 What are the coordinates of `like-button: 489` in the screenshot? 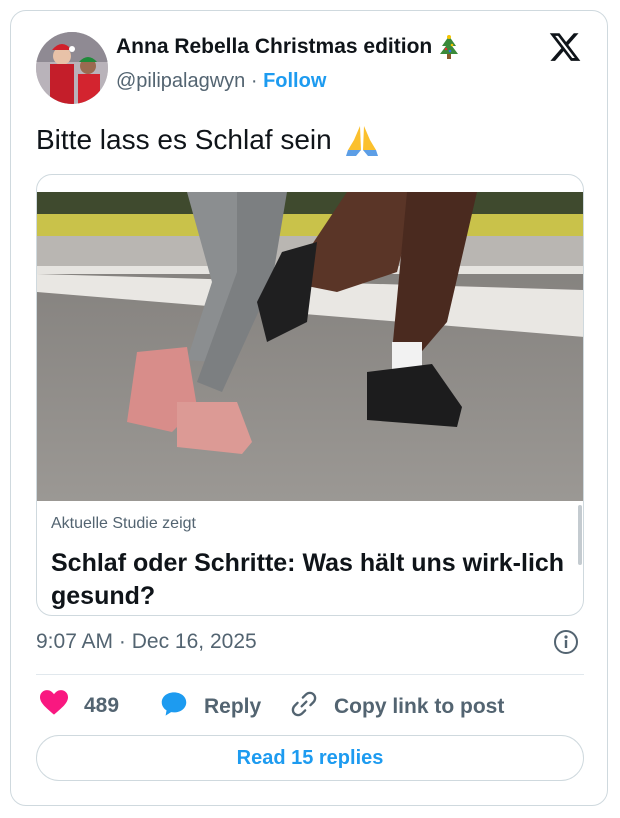 It's located at (79, 706).